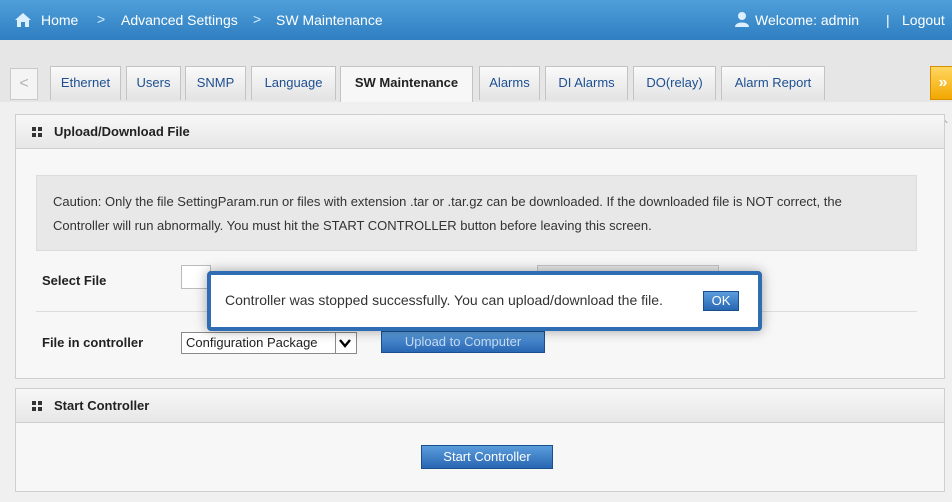 This screenshot has width=952, height=502. What do you see at coordinates (487, 457) in the screenshot?
I see `start-controller-button: Start Controller` at bounding box center [487, 457].